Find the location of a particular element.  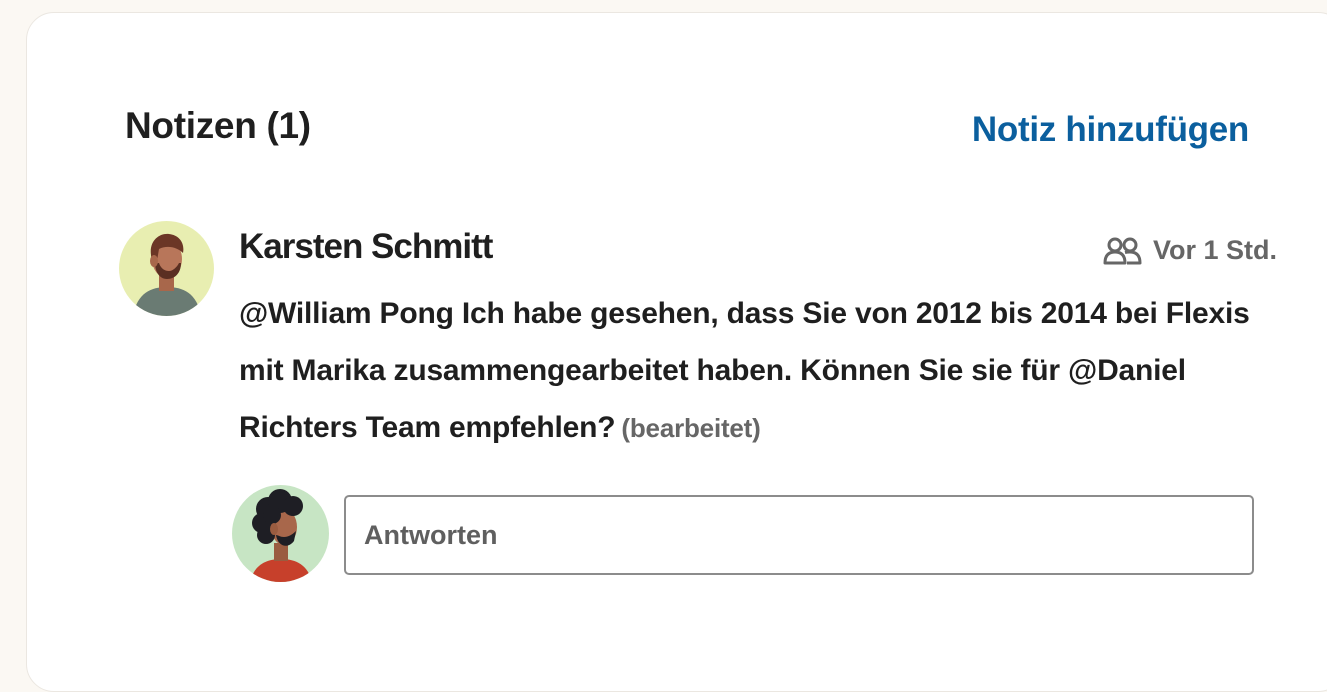

reply-input is located at coordinates (799, 535).